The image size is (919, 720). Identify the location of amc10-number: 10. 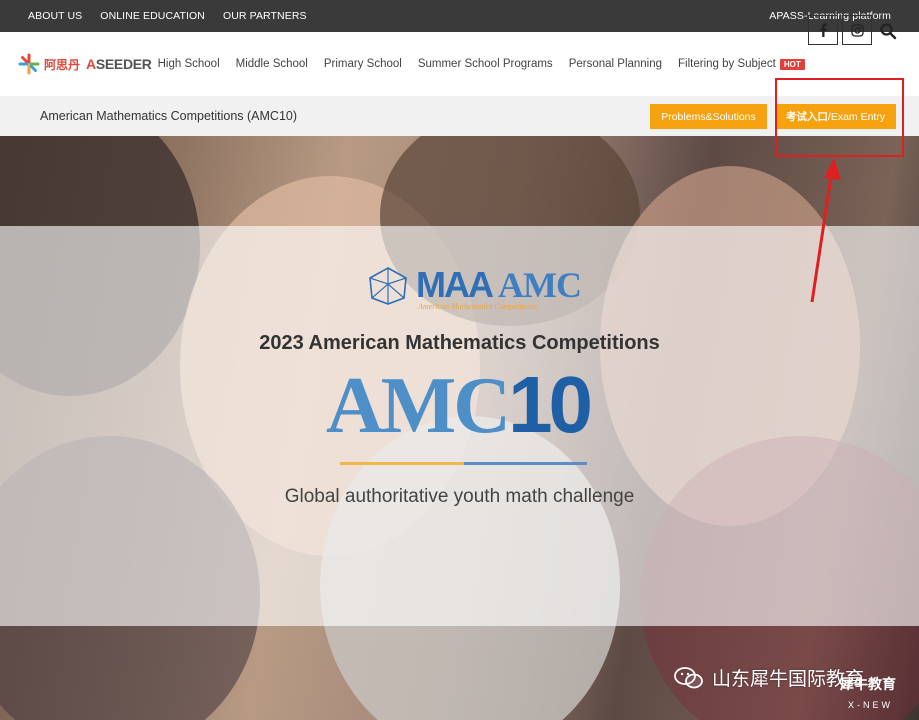
(550, 404).